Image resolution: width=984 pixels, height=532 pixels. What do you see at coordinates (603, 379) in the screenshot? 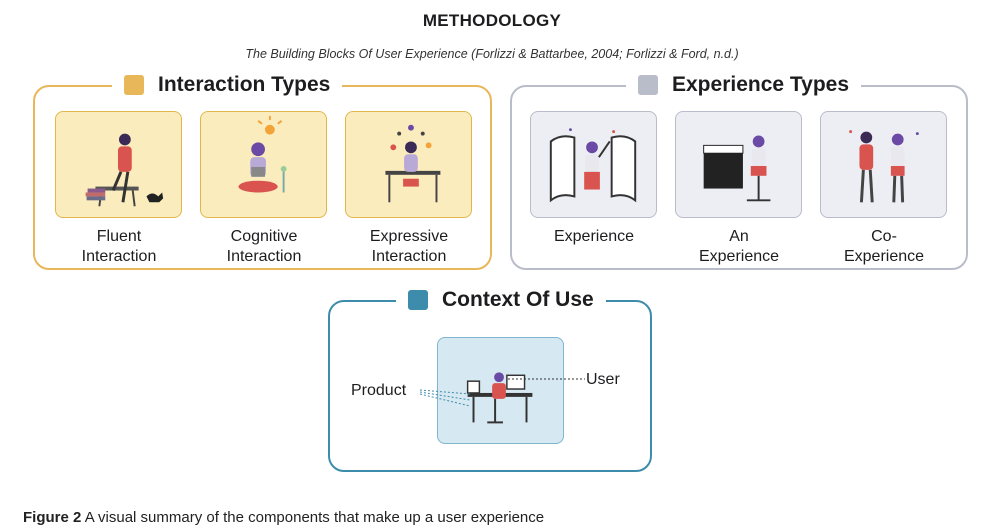
I see `user-label: User` at bounding box center [603, 379].